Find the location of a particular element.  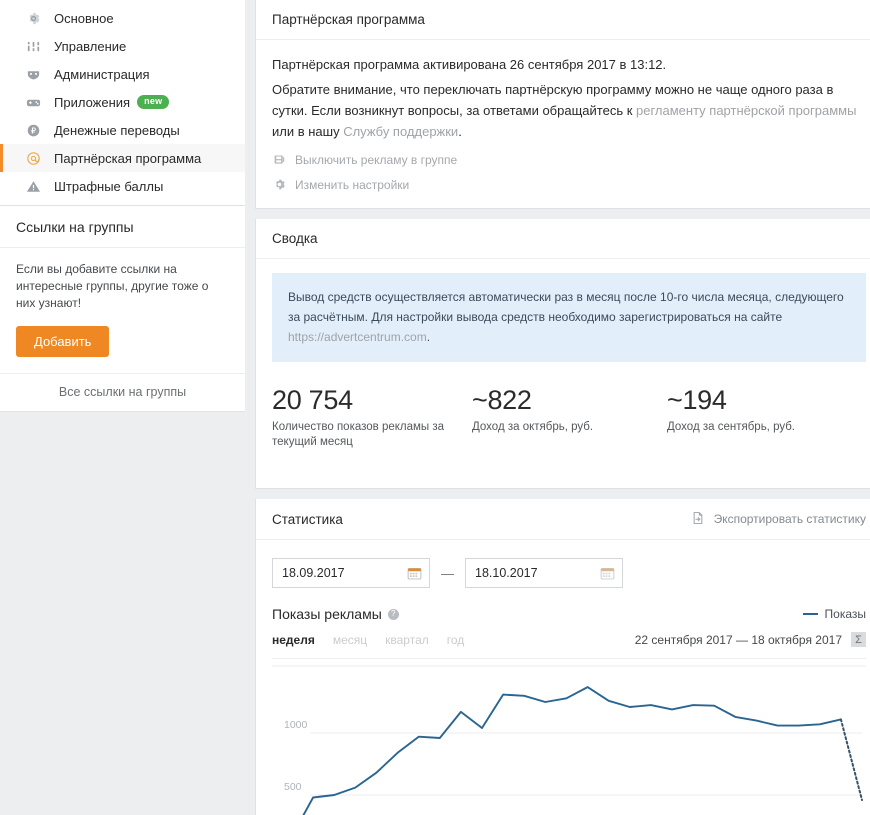

impressions-line-chart: 500 1000 is located at coordinates (569, 740).